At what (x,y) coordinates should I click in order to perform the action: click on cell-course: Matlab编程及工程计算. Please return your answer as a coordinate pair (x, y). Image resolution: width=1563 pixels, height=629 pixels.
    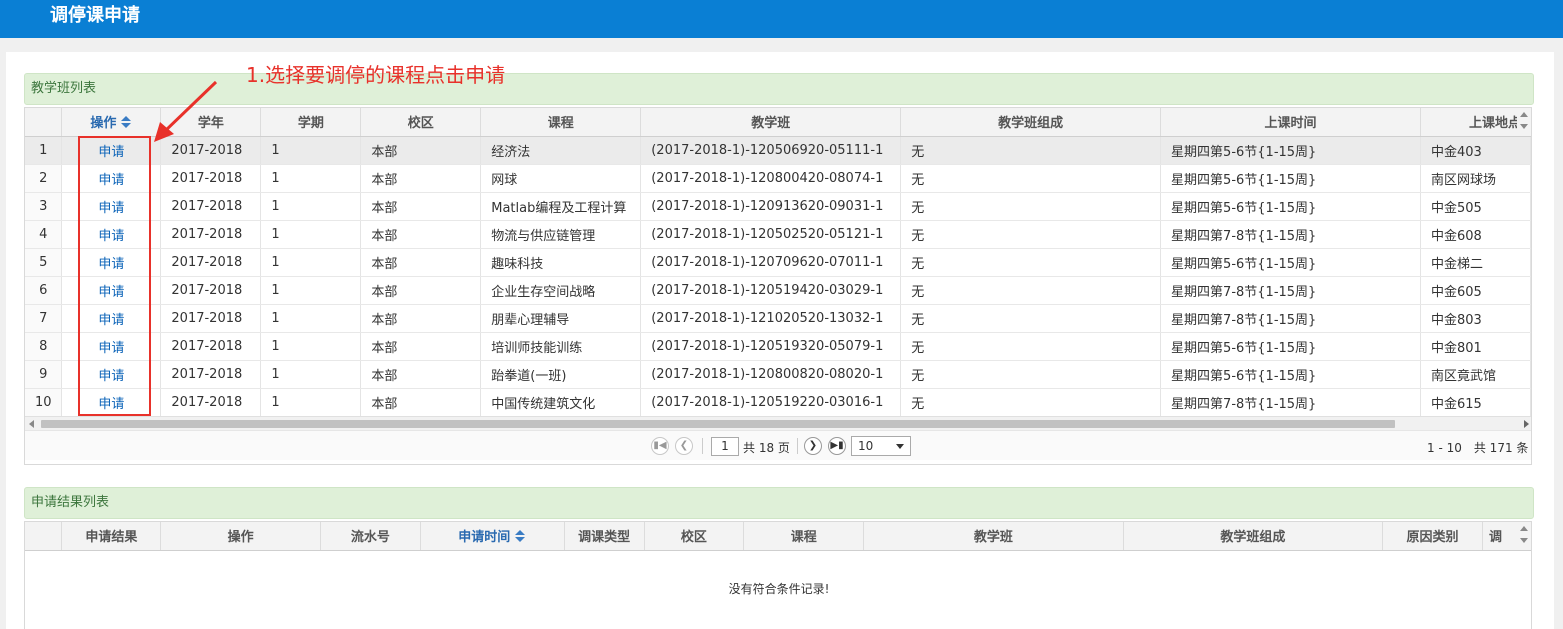
    Looking at the image, I should click on (561, 206).